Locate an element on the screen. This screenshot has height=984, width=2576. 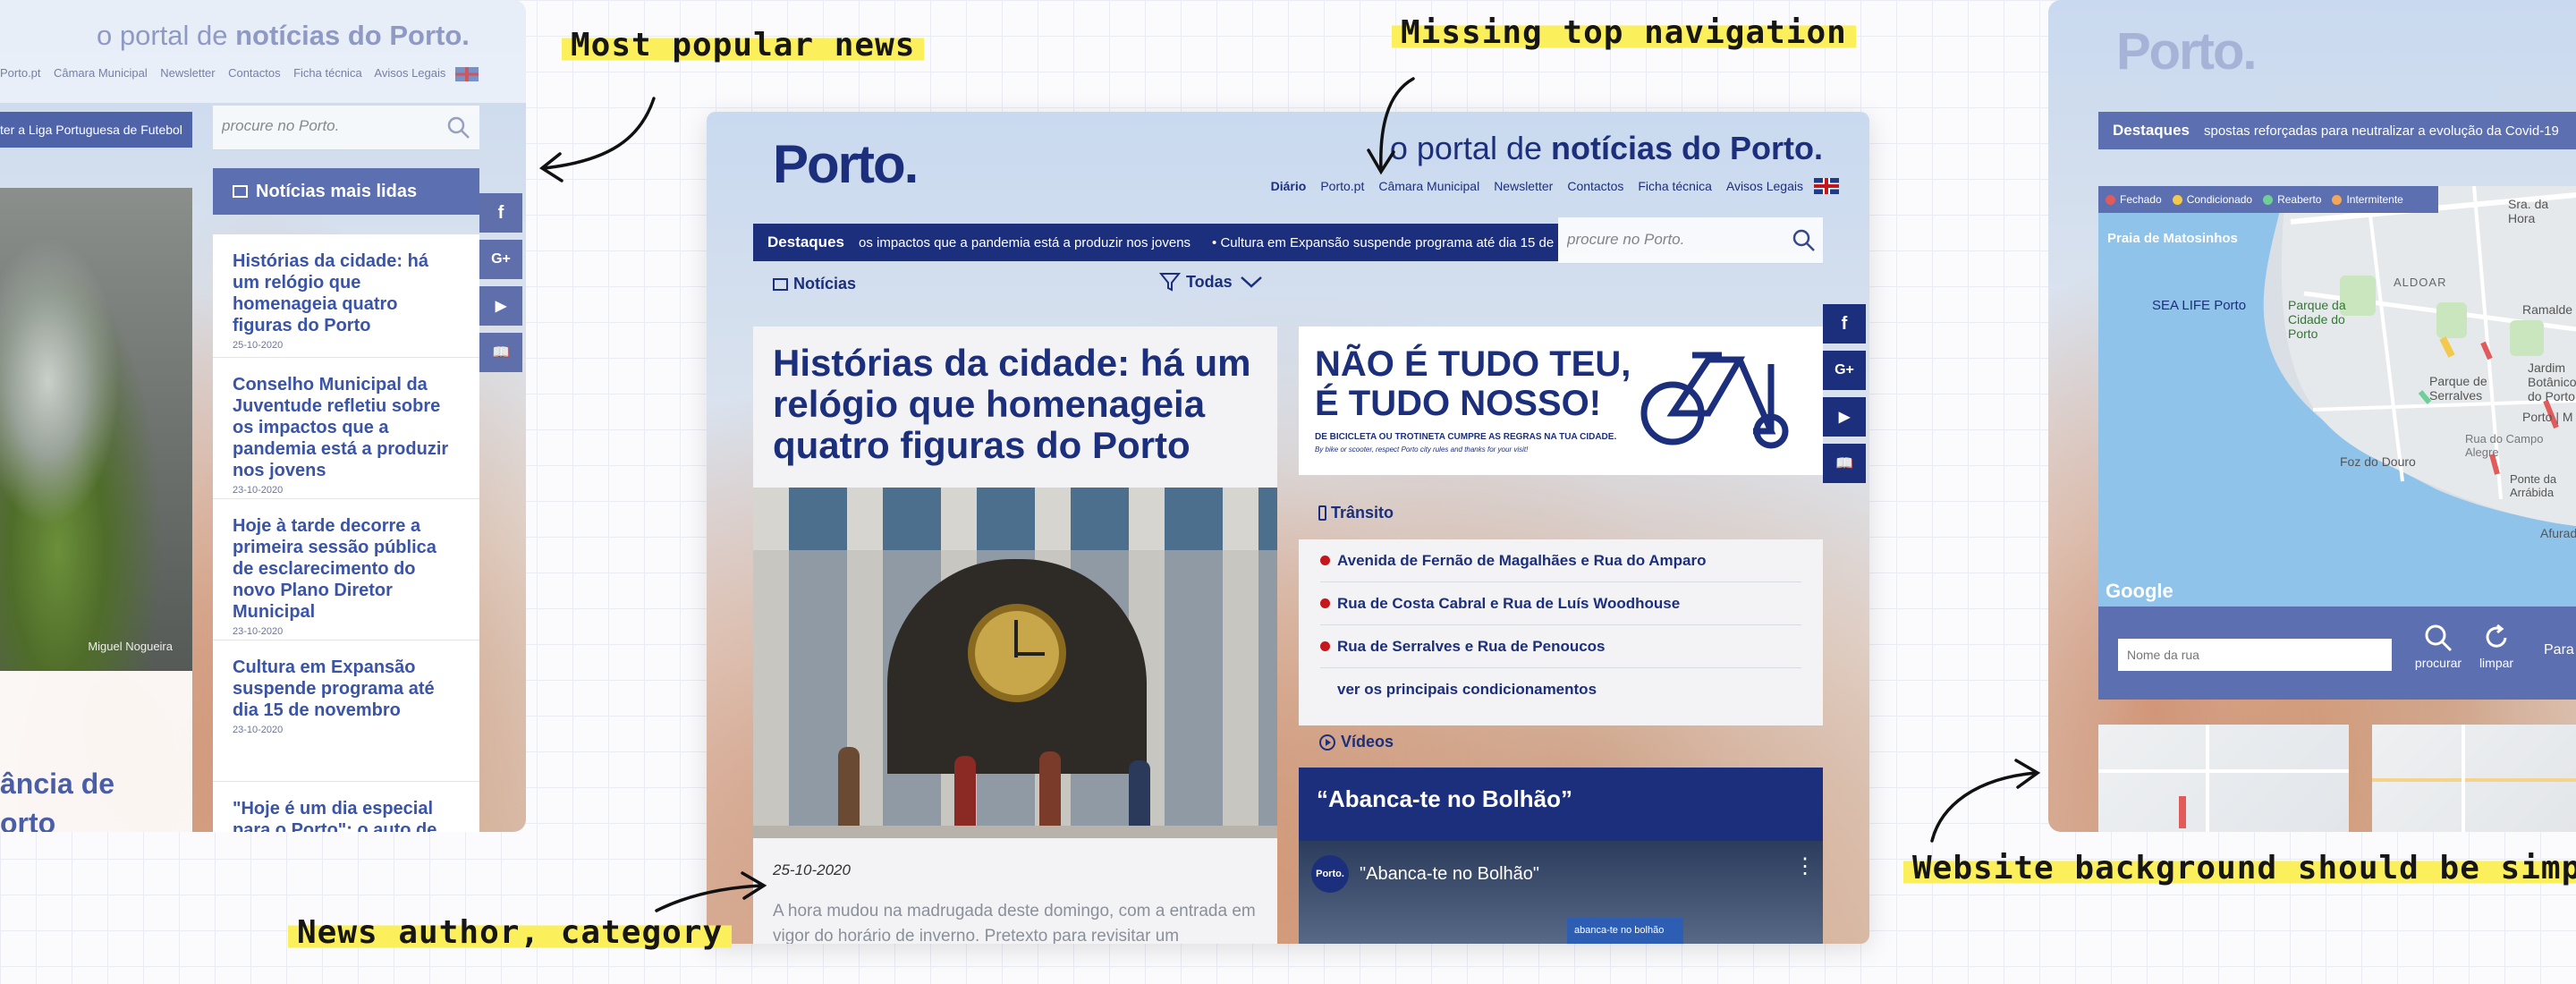
filter-icon is located at coordinates (1170, 282).